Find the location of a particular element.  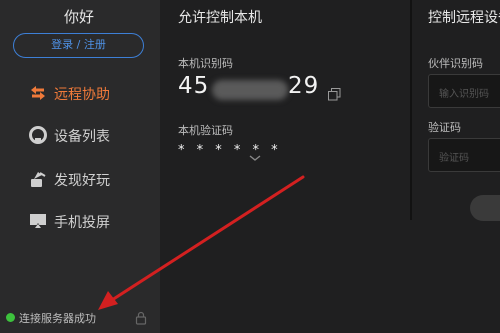

discover-icon is located at coordinates (38, 179).